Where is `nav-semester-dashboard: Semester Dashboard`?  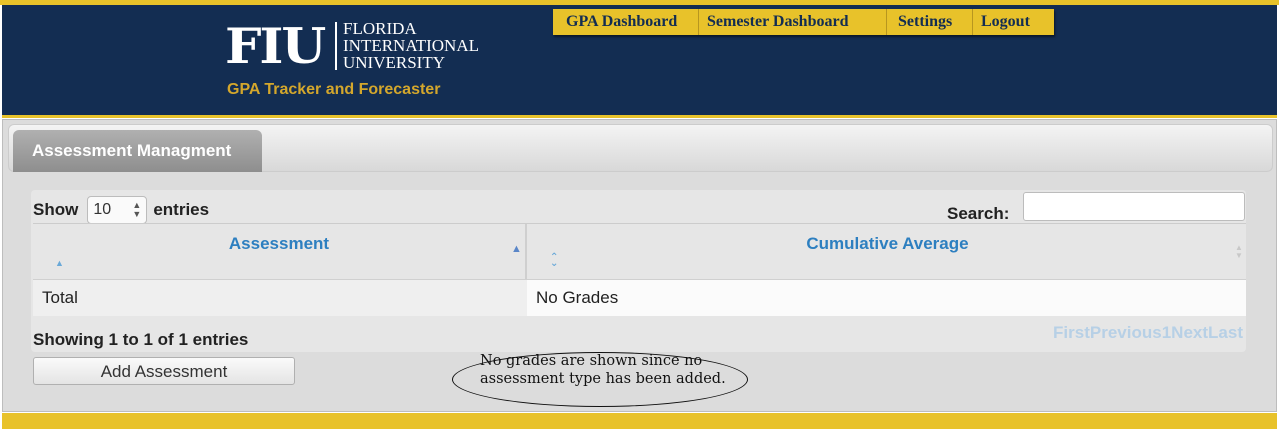
nav-semester-dashboard: Semester Dashboard is located at coordinates (793, 22).